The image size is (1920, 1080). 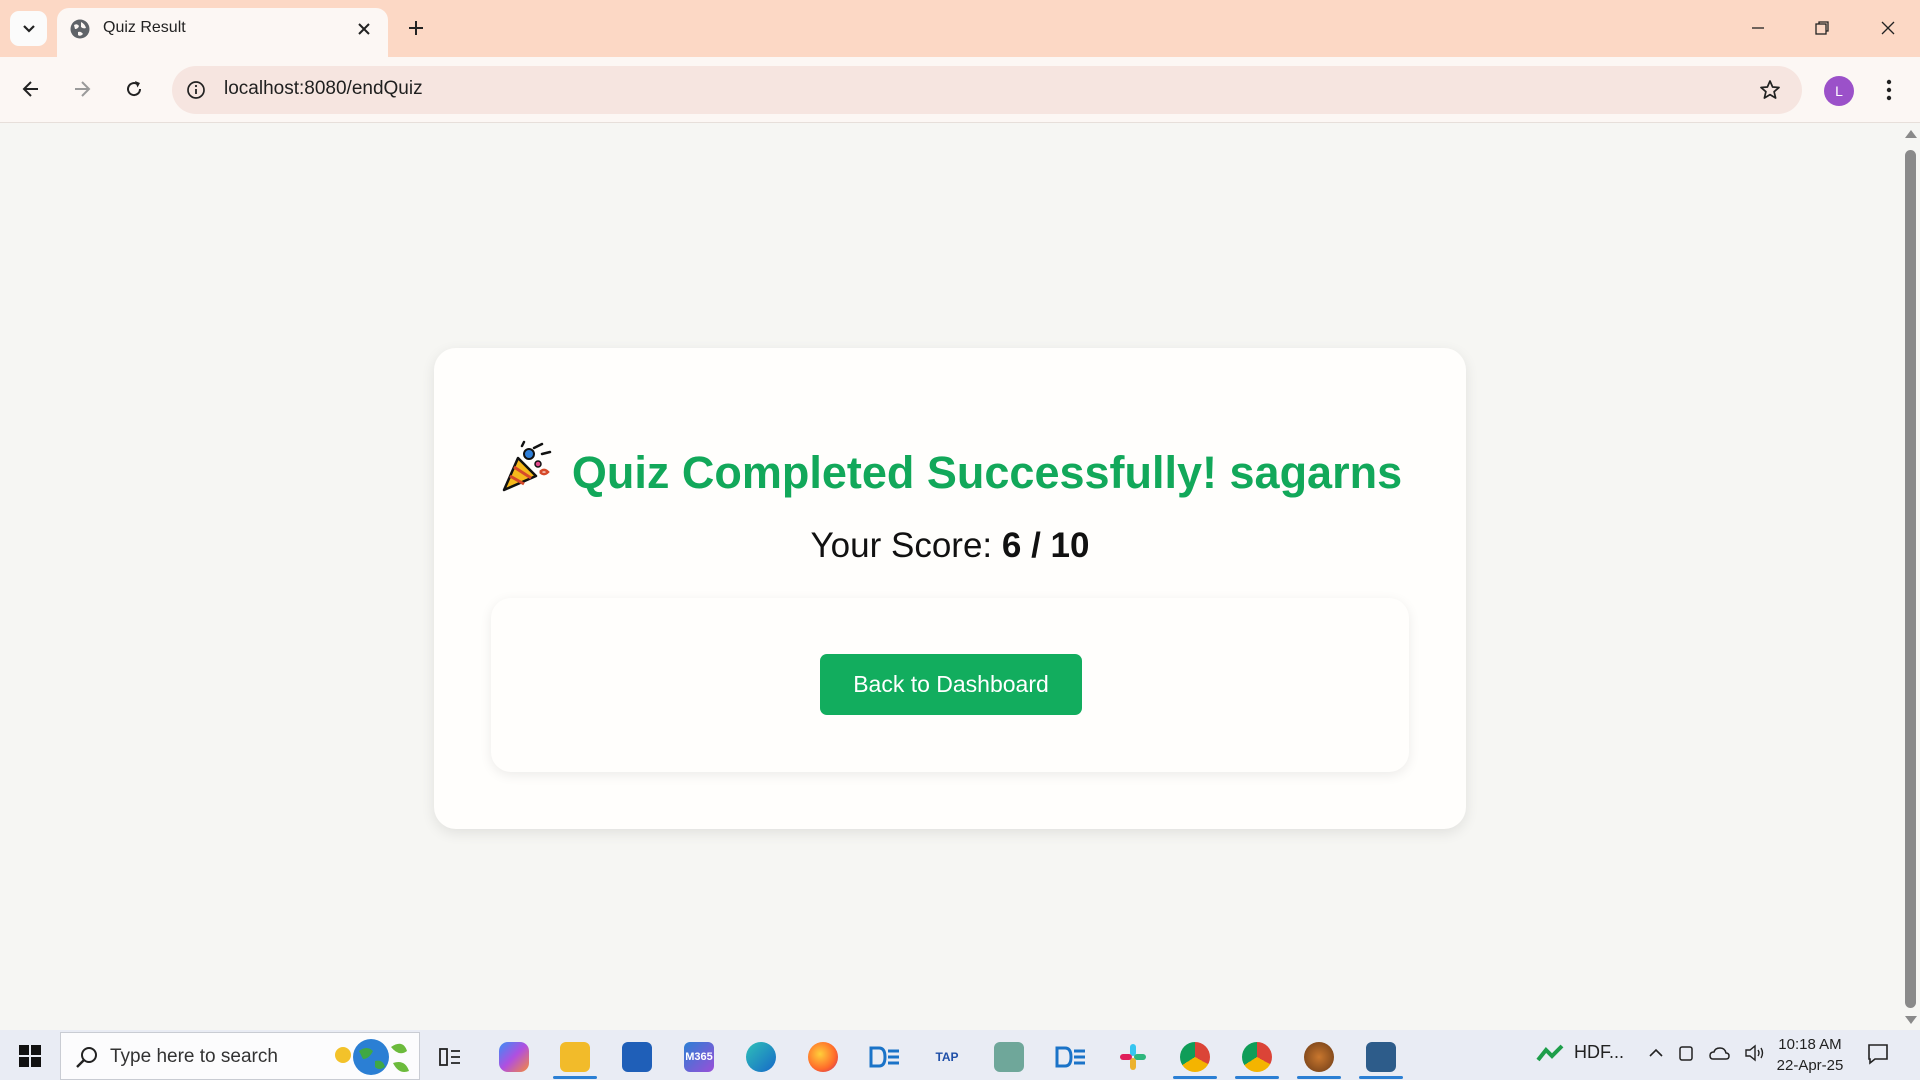 What do you see at coordinates (1257, 1057) in the screenshot?
I see `chrome-icon` at bounding box center [1257, 1057].